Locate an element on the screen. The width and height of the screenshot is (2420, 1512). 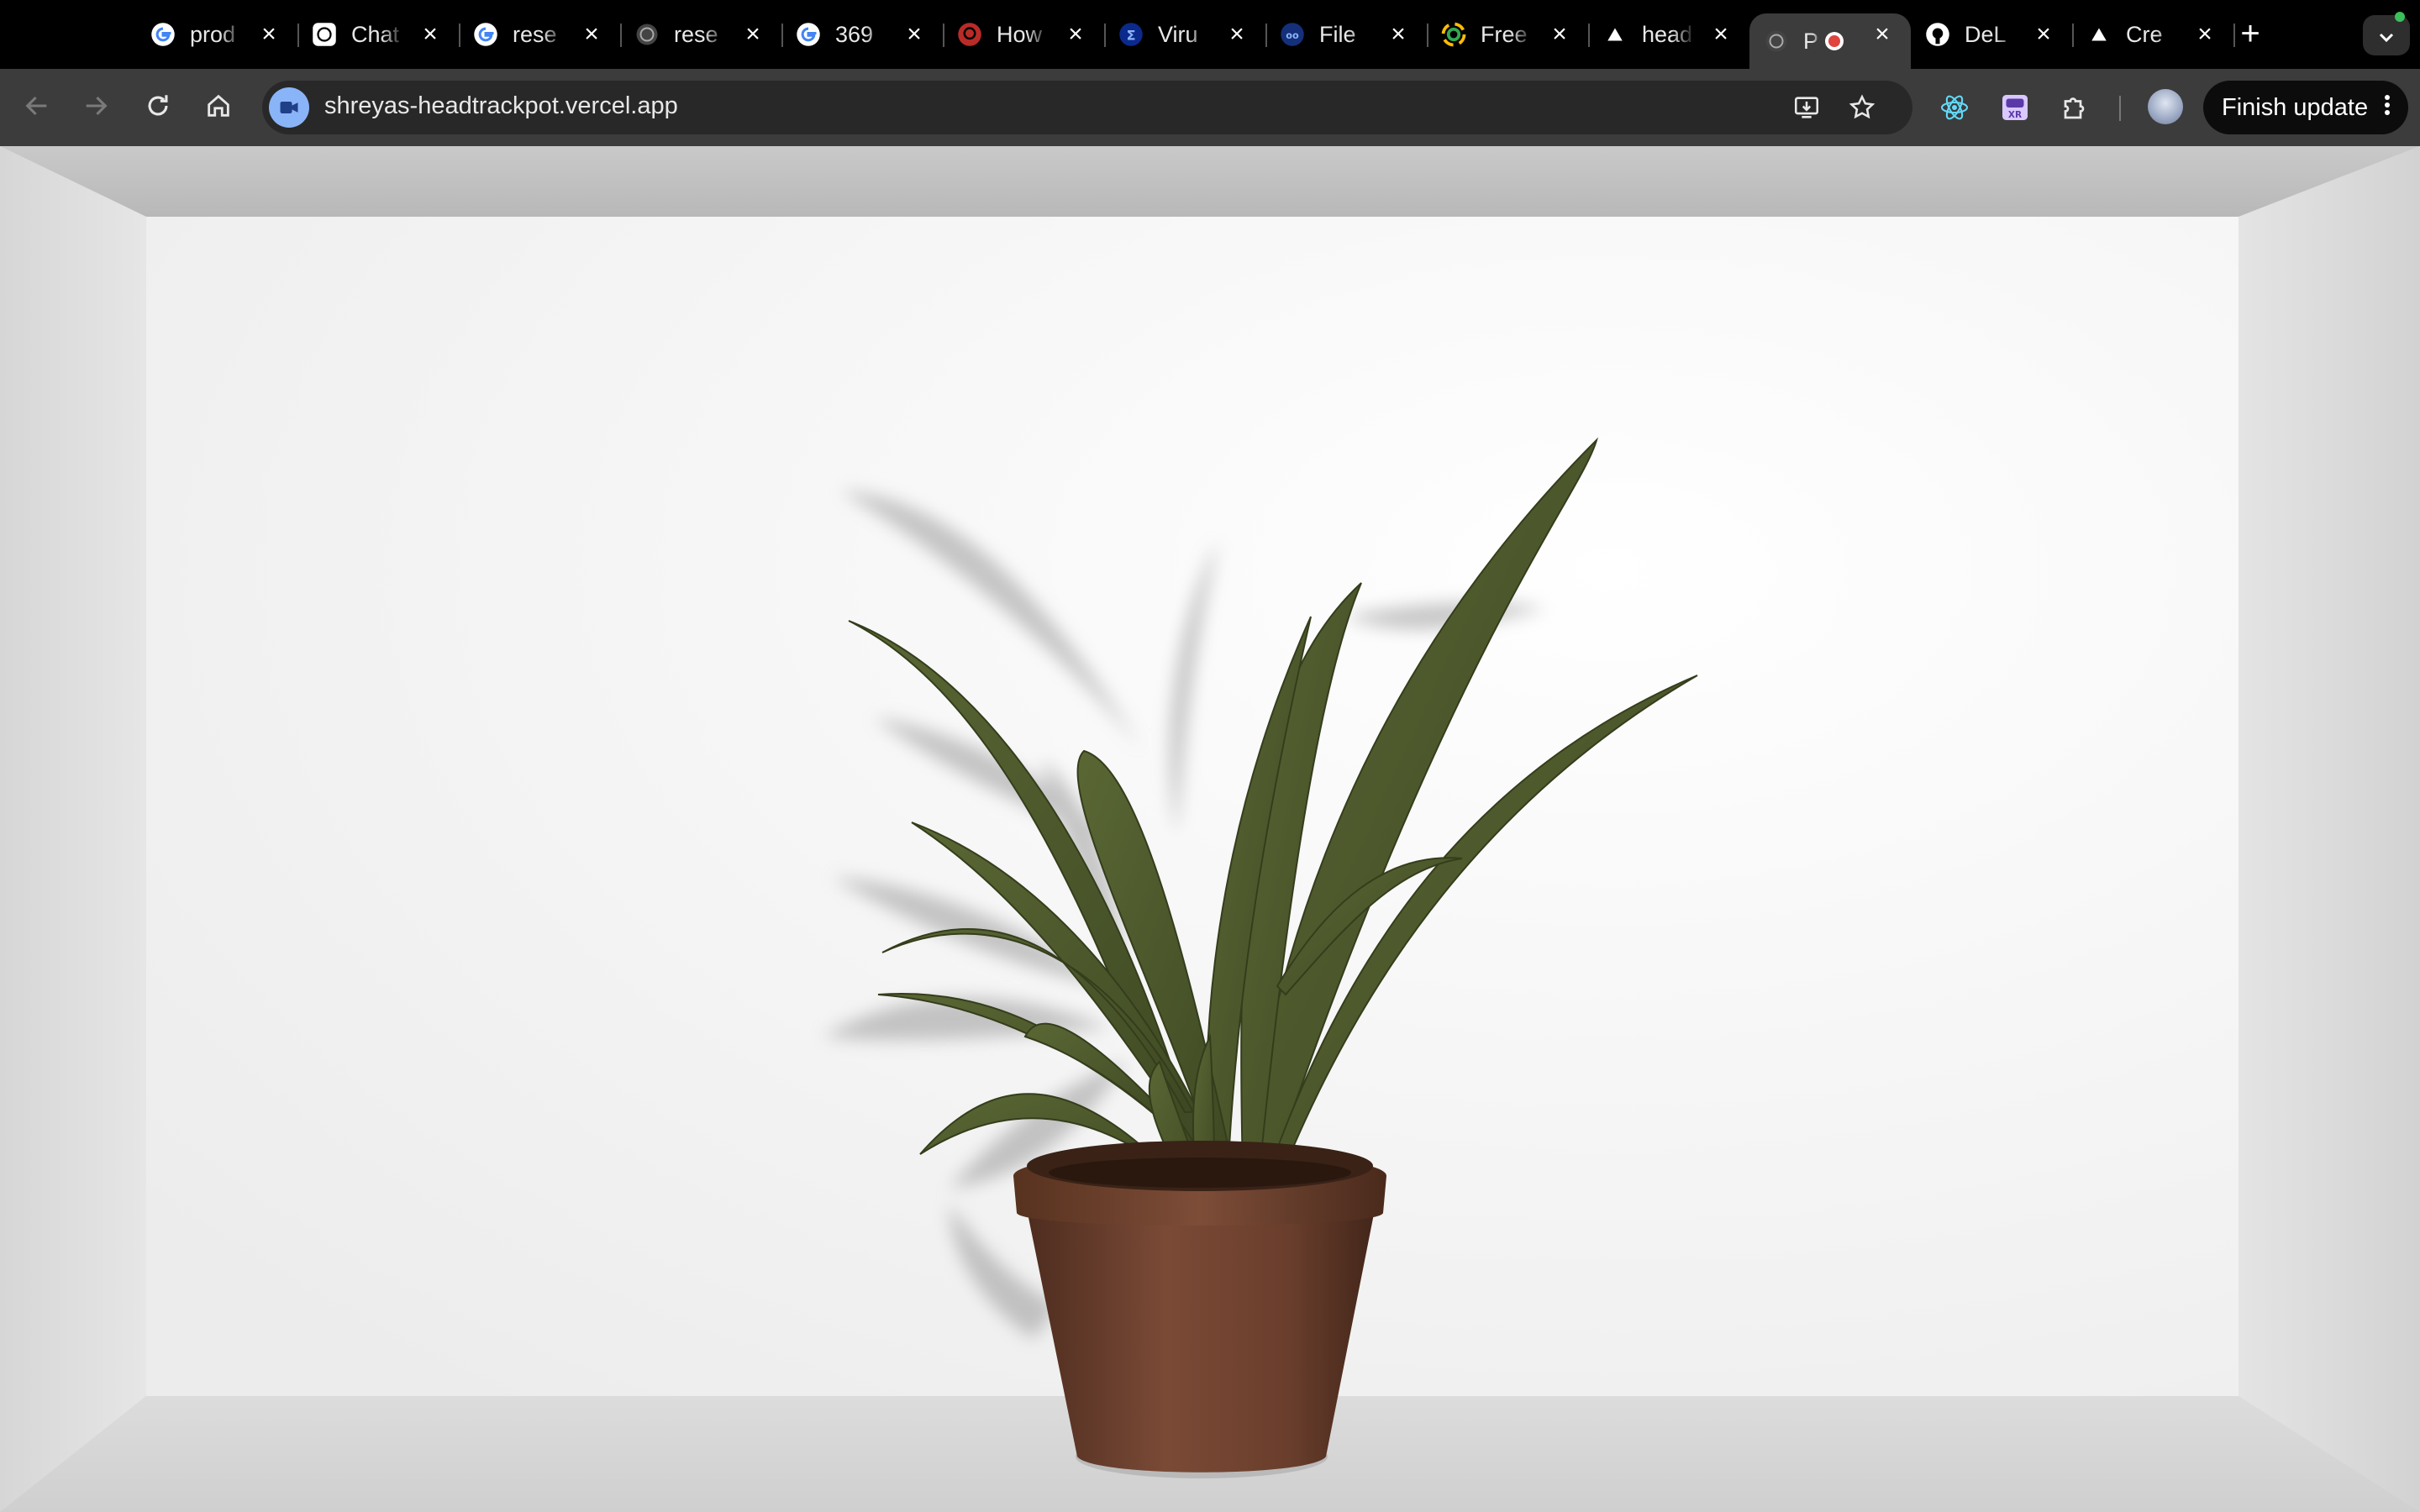
reload-button is located at coordinates (158, 107).